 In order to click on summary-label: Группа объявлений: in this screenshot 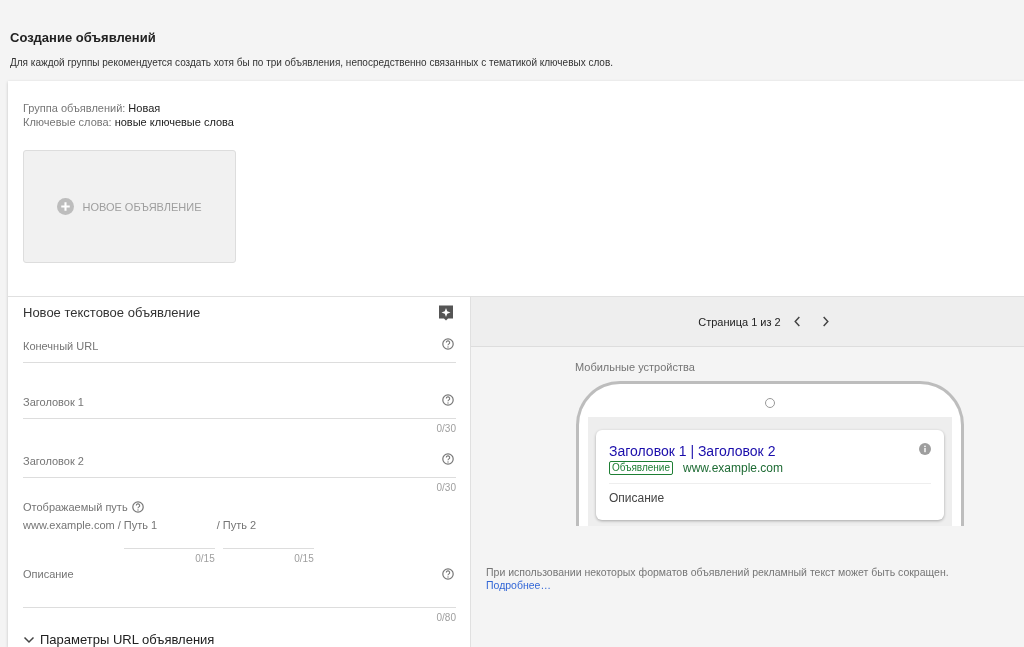, I will do `click(74, 108)`.